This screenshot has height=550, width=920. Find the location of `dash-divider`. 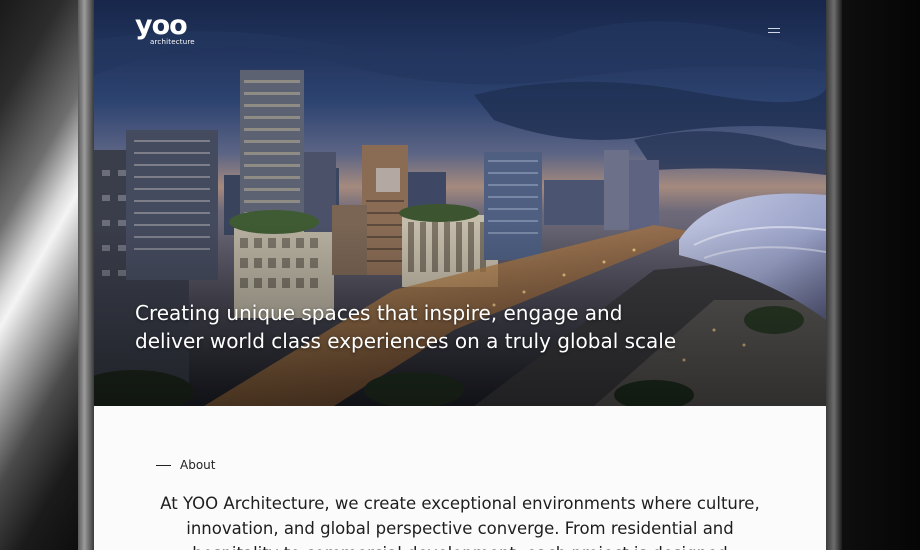

dash-divider is located at coordinates (163, 465).